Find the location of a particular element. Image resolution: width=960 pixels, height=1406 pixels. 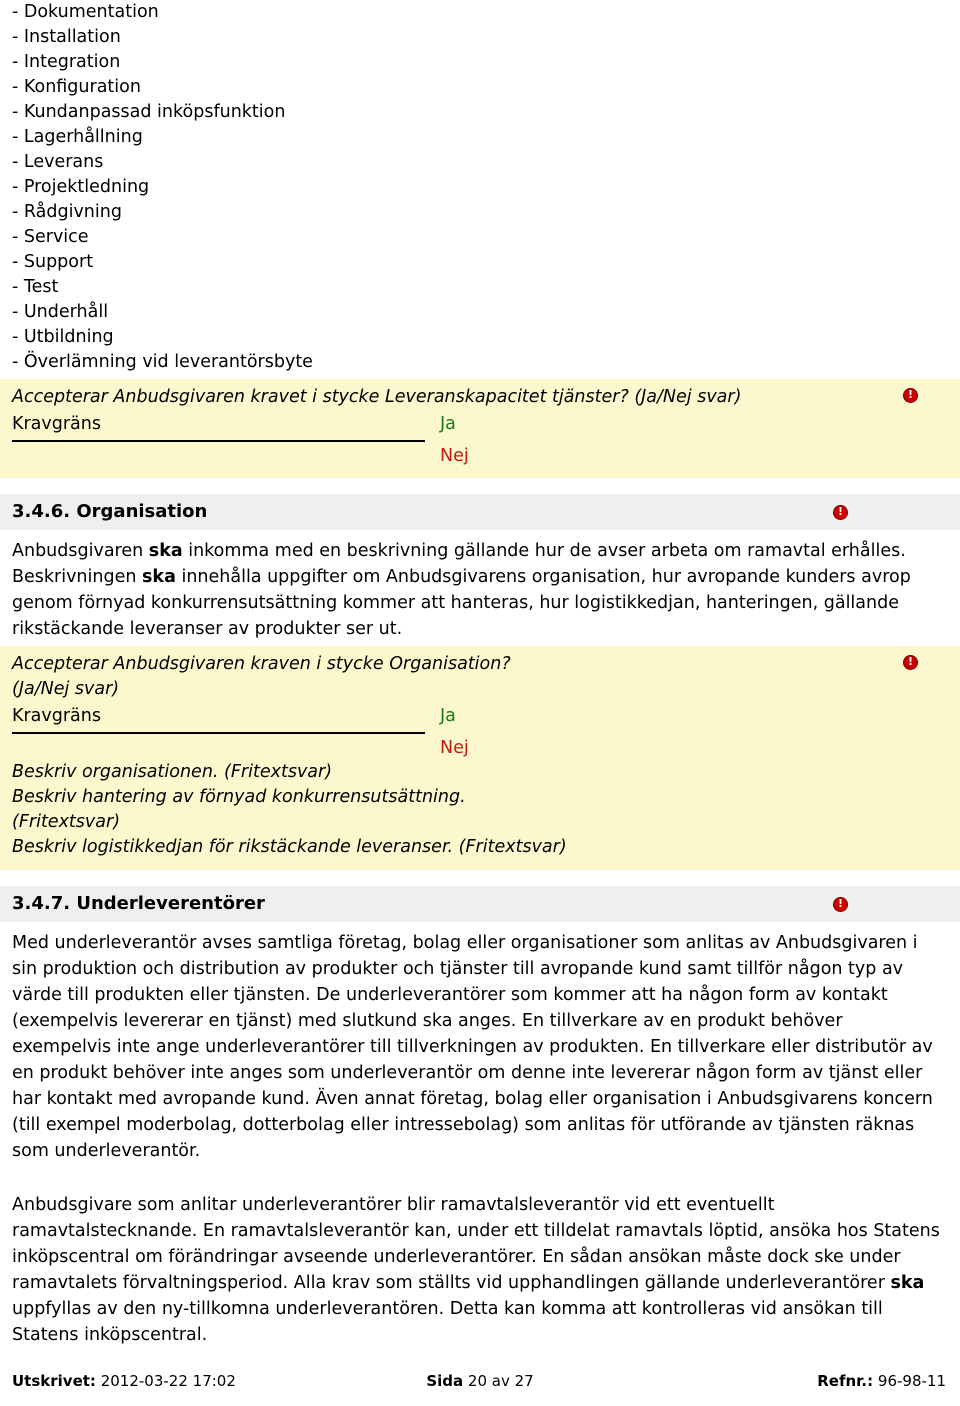

footer-ref-value: 96-98-11 is located at coordinates (911, 1381).